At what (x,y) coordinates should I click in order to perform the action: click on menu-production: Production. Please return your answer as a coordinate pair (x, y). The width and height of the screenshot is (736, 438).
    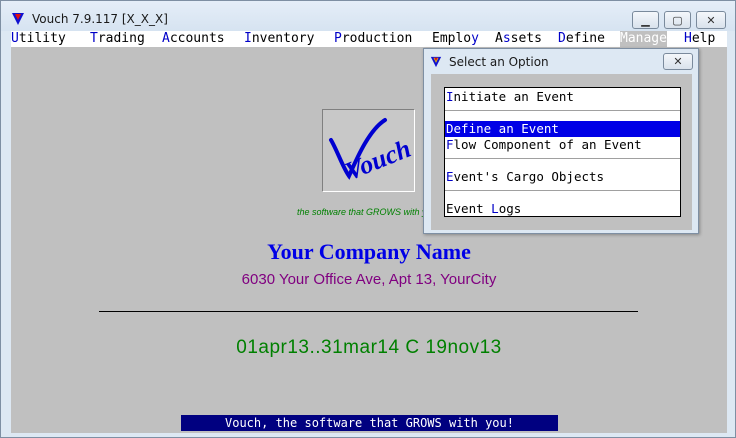
    Looking at the image, I should click on (373, 39).